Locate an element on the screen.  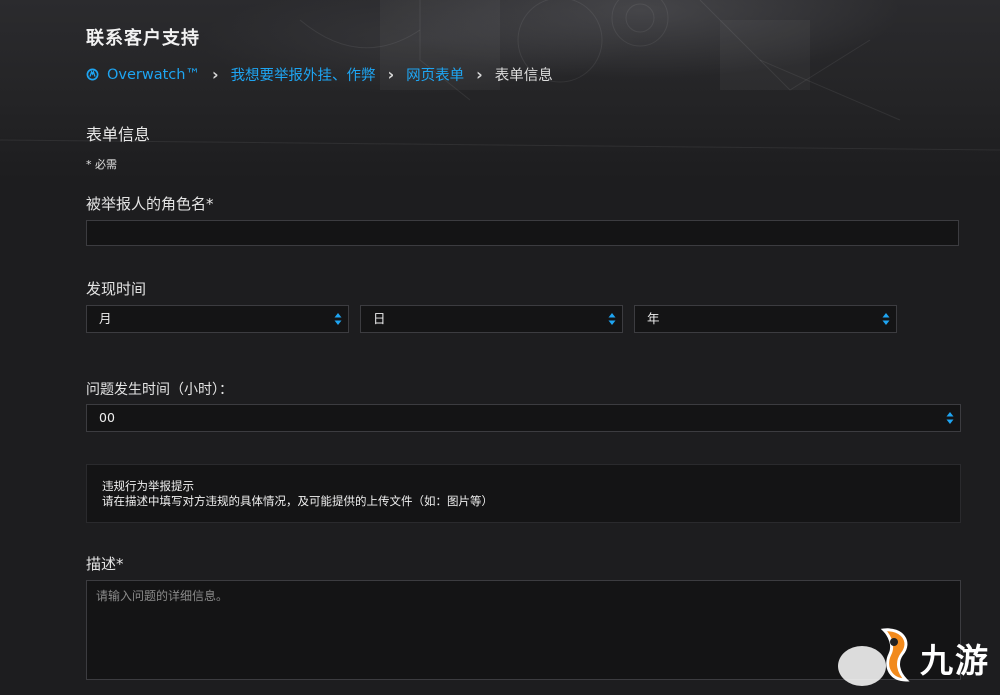
breadcrumb-web-form-link: 网页表单 is located at coordinates (435, 74).